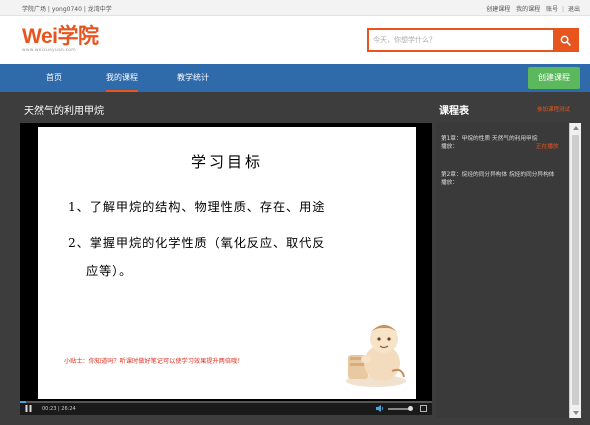  I want to click on lesson-item: 第1章：甲烷的性质 天然气的利用甲烷 播放： 正在播放, so click(503, 143).